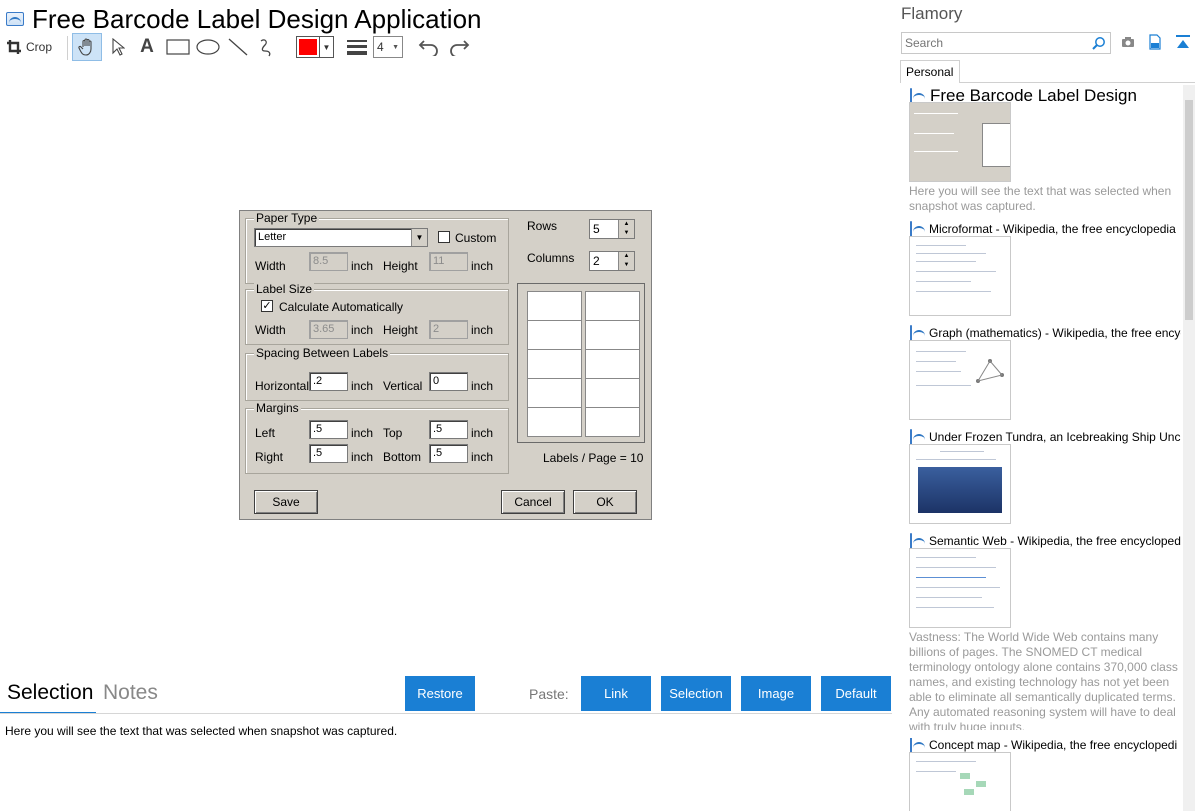 Image resolution: width=1198 pixels, height=811 pixels. I want to click on spinner-arrows-icon: ▲ ▼, so click(626, 229).